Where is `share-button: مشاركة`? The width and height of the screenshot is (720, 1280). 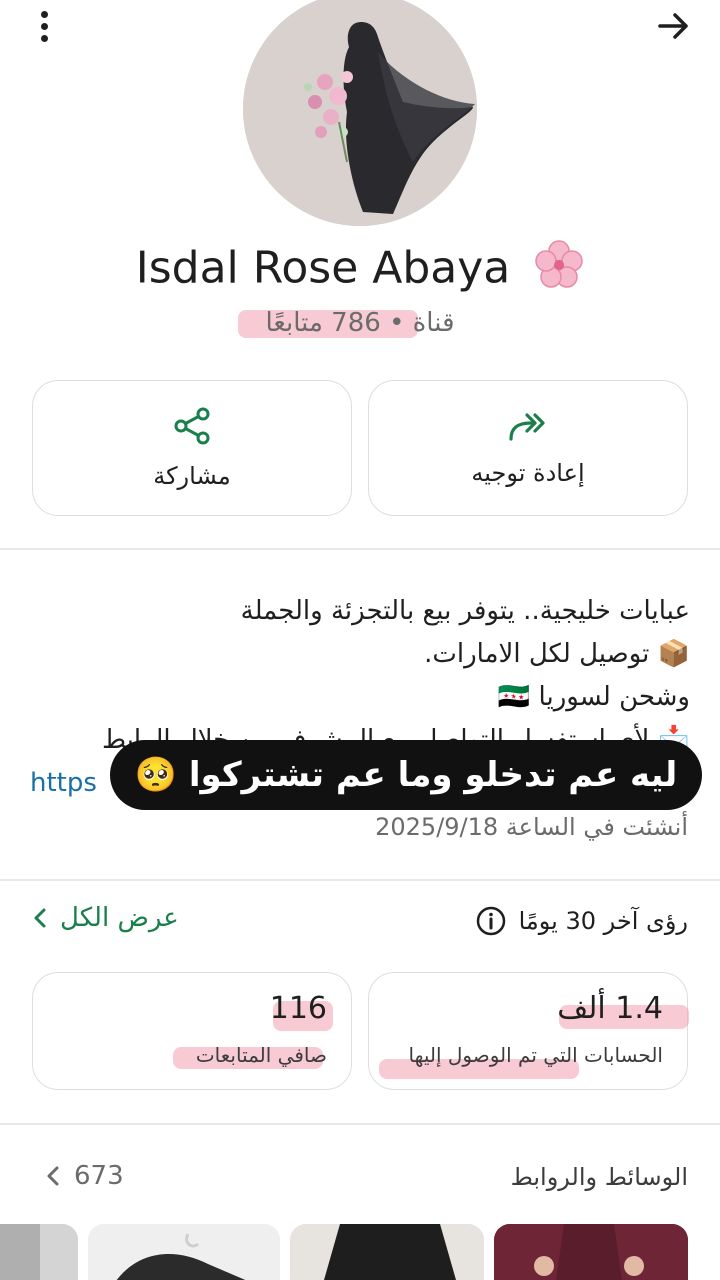
share-button: مشاركة is located at coordinates (192, 448).